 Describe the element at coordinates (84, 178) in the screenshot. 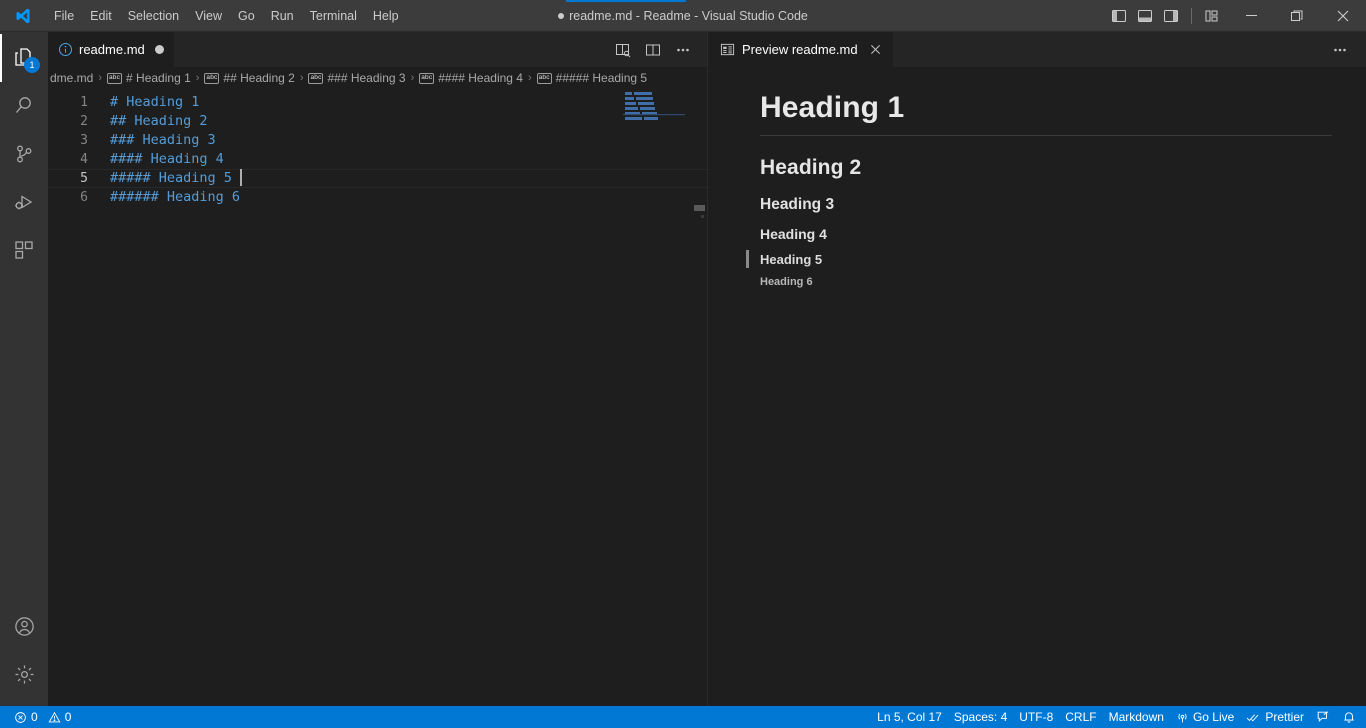

I see `line-number: 5` at that location.